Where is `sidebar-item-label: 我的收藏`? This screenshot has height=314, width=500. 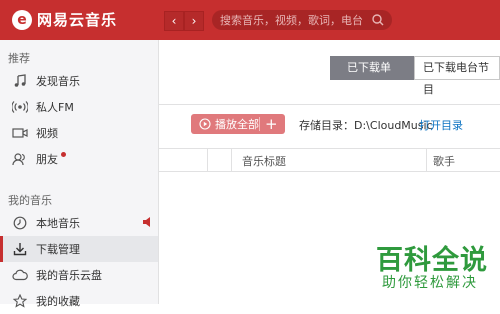
sidebar-item-label: 我的收藏 is located at coordinates (58, 301).